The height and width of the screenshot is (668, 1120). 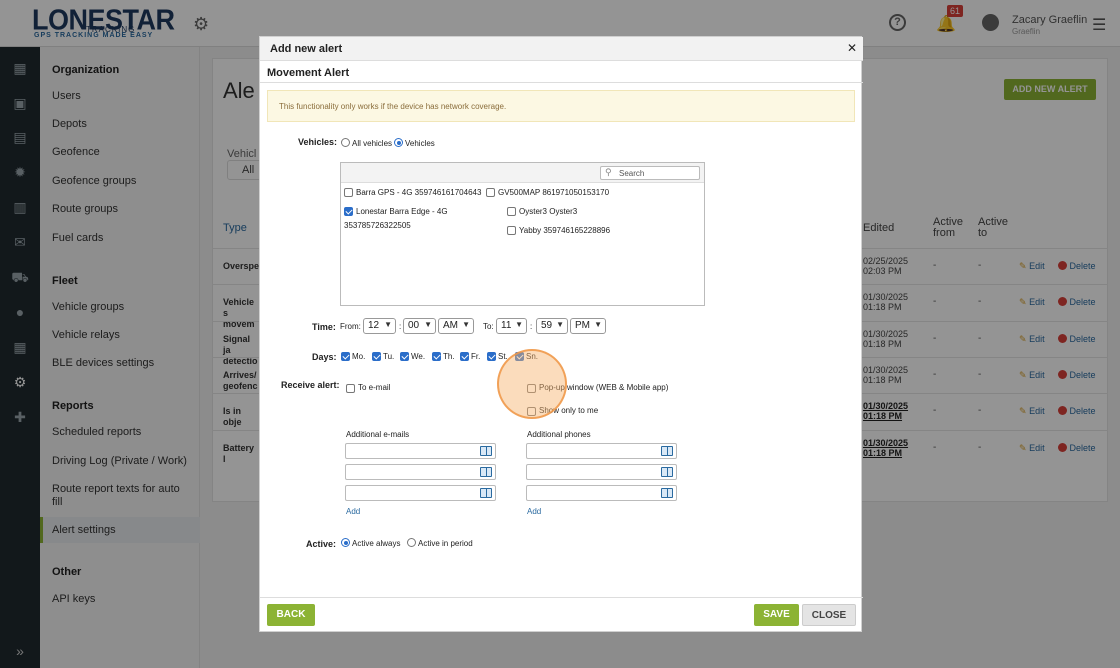 I want to click on vehicle-checkbox-barra-gps, so click(x=348, y=192).